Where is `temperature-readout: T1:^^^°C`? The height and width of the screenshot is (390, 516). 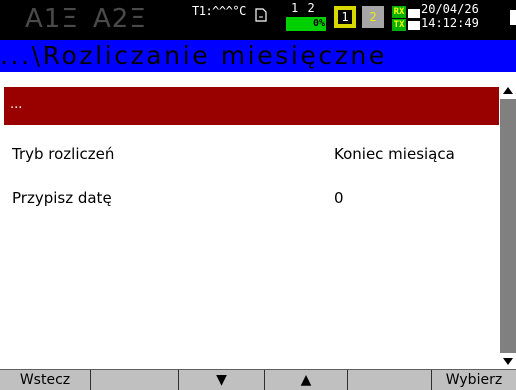
temperature-readout: T1:^^^°C is located at coordinates (219, 11).